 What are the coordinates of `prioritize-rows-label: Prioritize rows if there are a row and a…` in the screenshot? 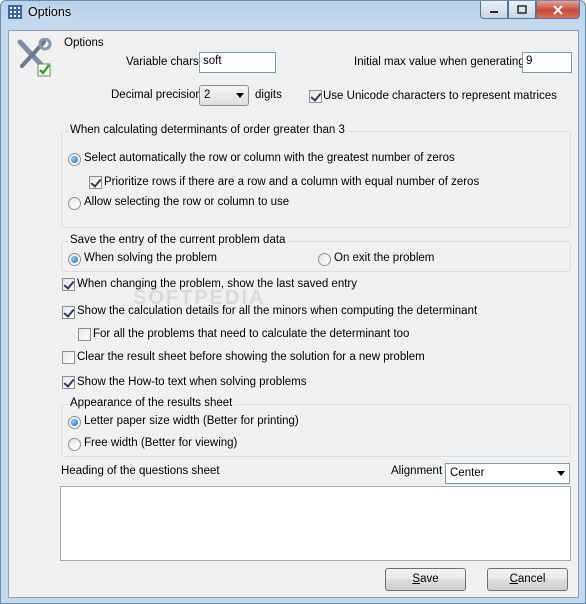 It's located at (292, 182).